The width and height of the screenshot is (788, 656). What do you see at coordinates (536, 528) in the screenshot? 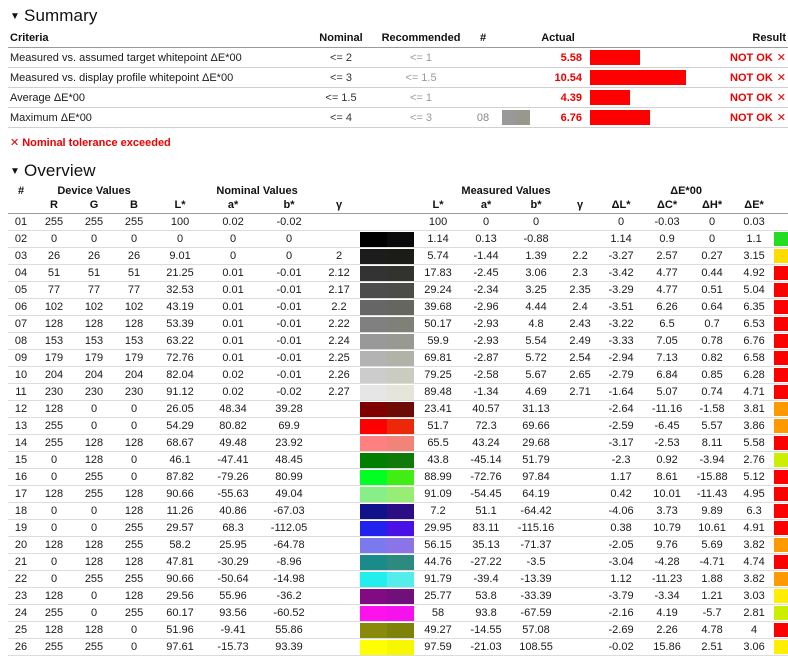
I see `overview-measured-bstar: -115.16` at bounding box center [536, 528].